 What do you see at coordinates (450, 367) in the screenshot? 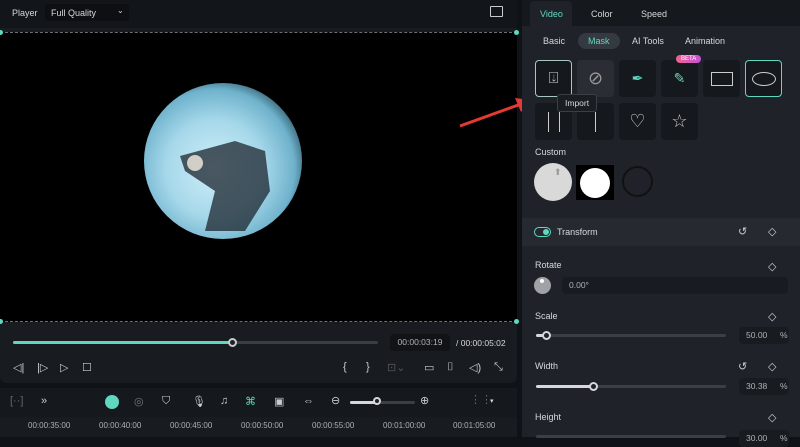
I see `snapshot-icon: ⌷` at bounding box center [450, 367].